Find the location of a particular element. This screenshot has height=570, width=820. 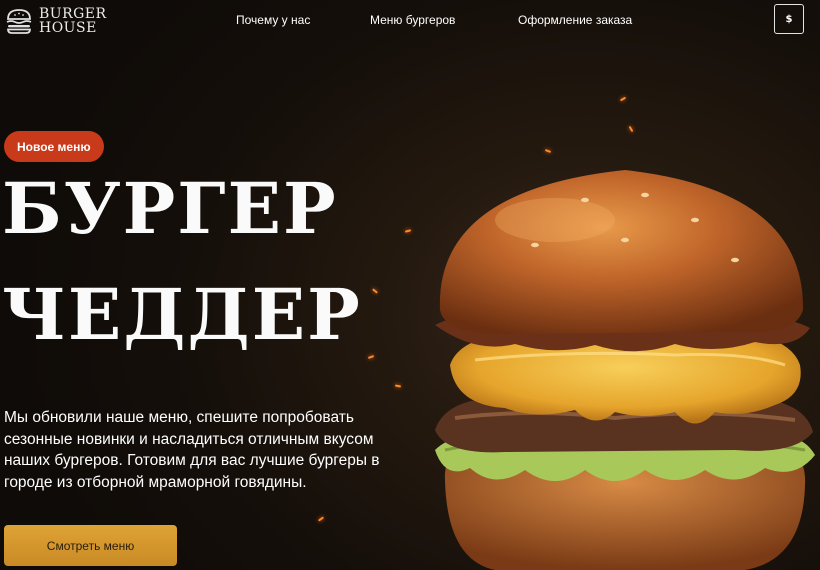

logo-text: BURGER HOUSE is located at coordinates (73, 21).